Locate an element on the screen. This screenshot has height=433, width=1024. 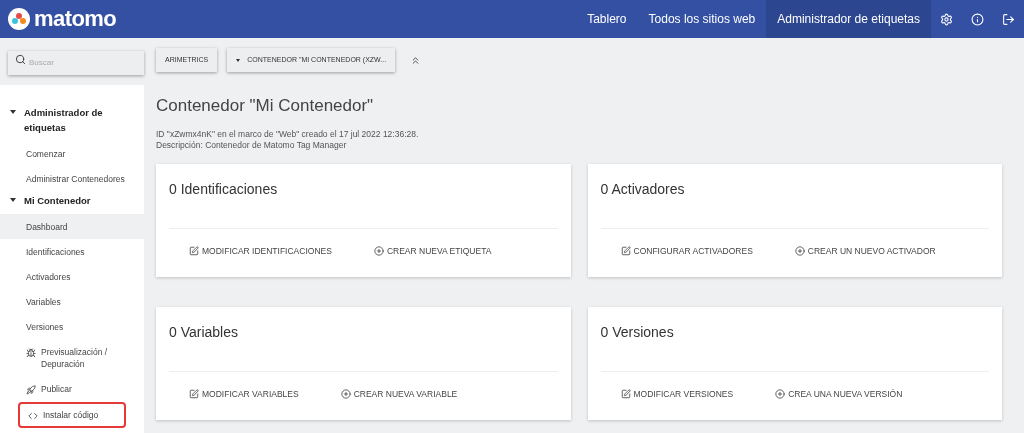
page-title: Contenedor "Mi Contenedor" is located at coordinates (265, 106).